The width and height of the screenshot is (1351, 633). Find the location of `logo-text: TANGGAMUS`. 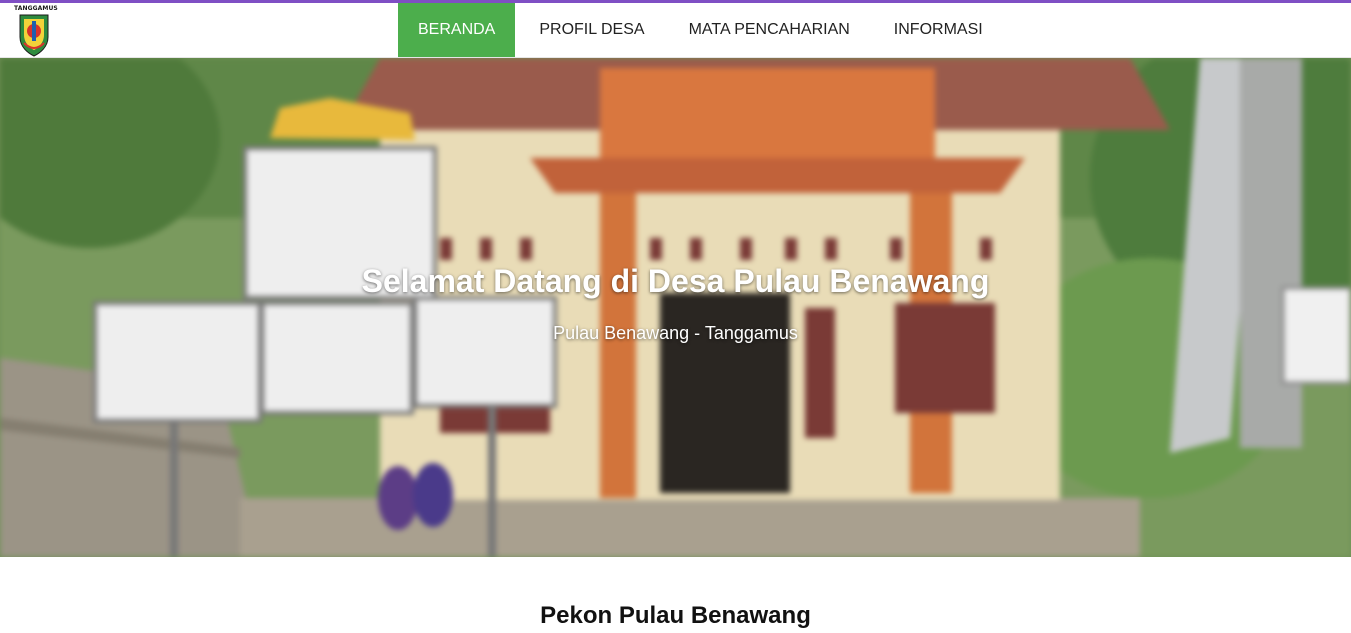

logo-text: TANGGAMUS is located at coordinates (36, 8).